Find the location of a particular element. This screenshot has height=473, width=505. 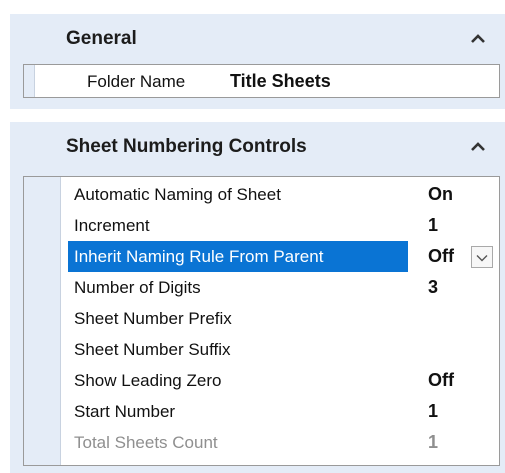

property-row-show-leading-zero: Show Leading Zero Off is located at coordinates (261, 380).